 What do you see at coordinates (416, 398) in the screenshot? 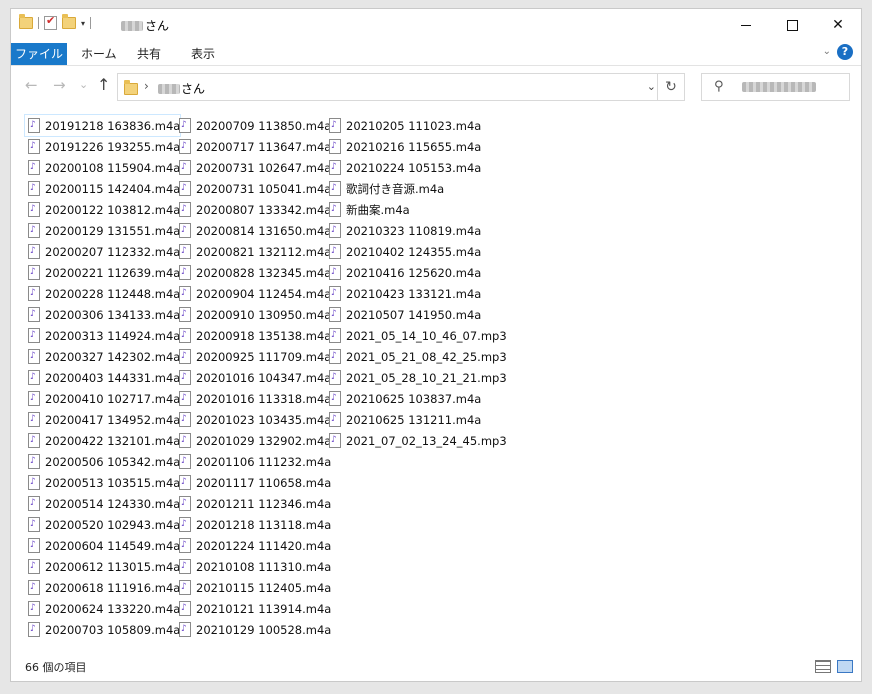
I see `file-item: 20210625 103837.m4a` at bounding box center [416, 398].